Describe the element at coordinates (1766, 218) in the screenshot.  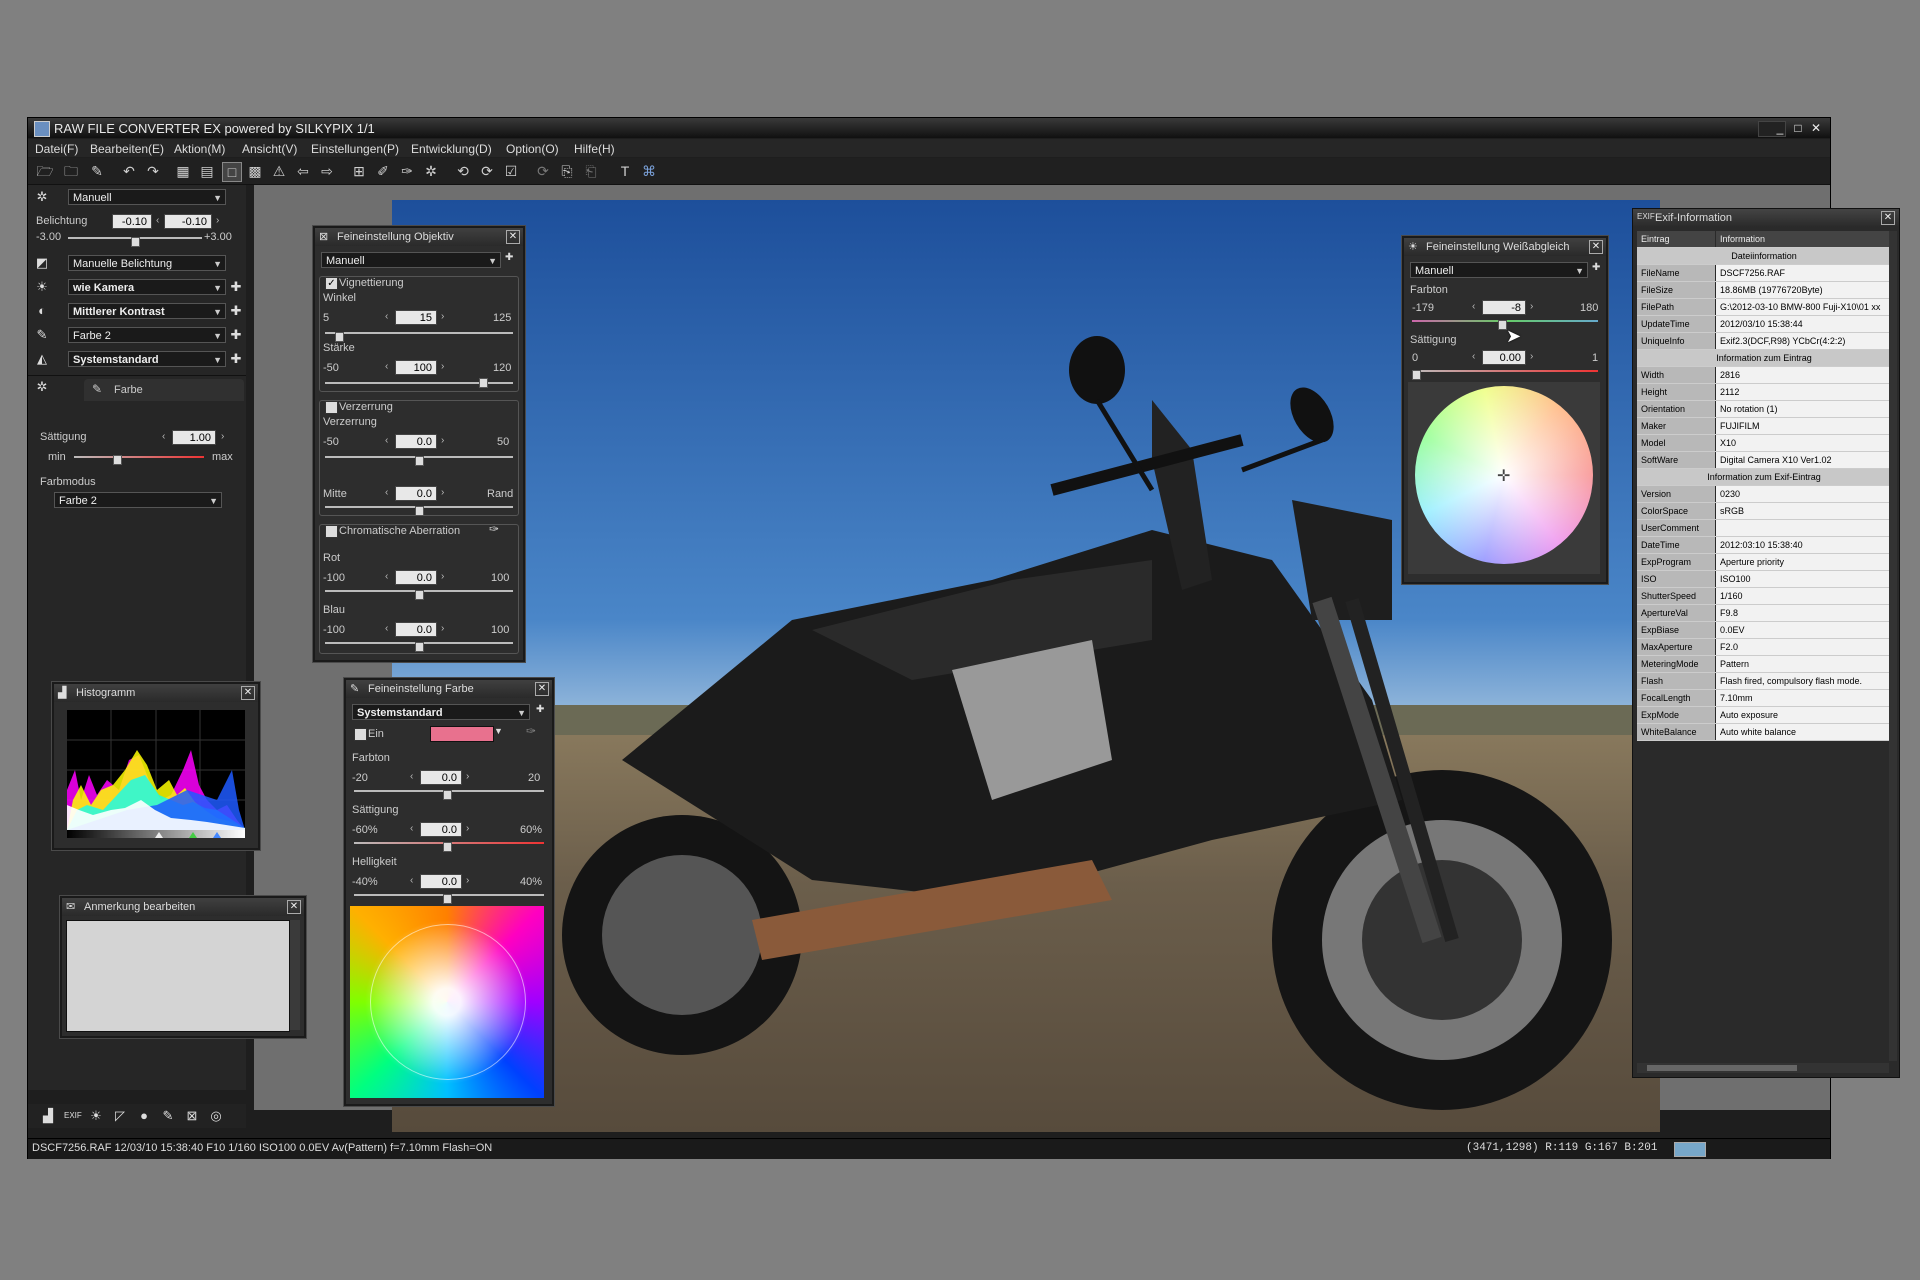
I see `exif-header: EXIF Exif-Information ✕` at that location.